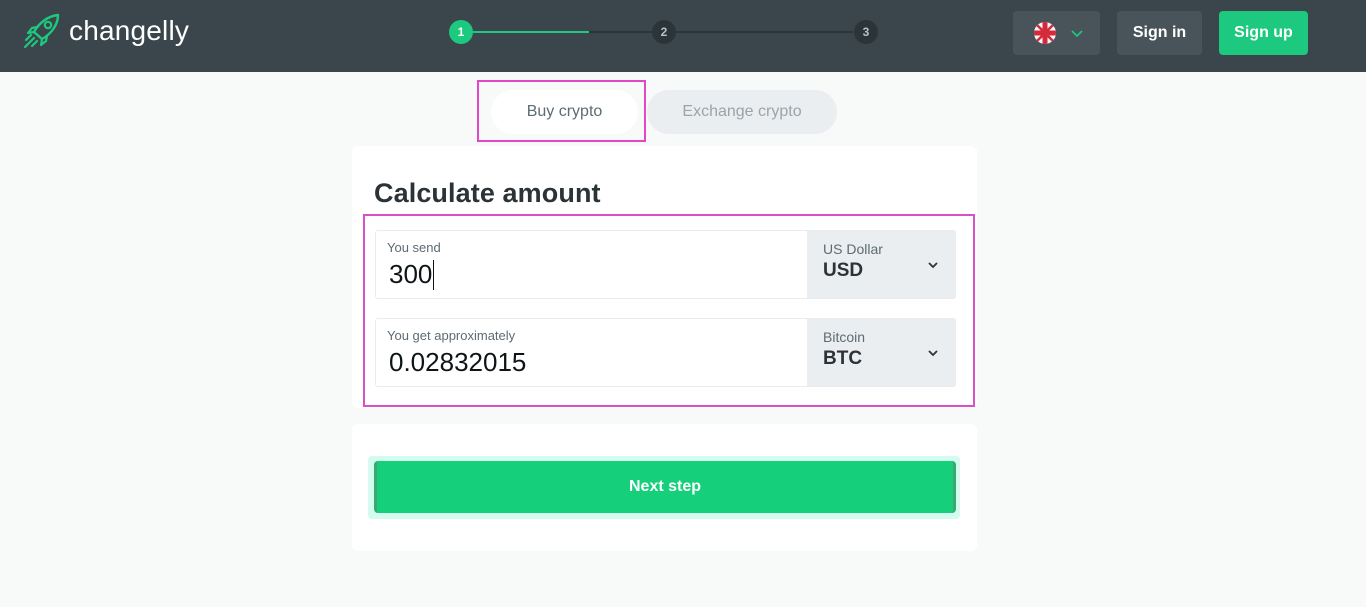 This screenshot has width=1366, height=607. I want to click on brand-name: changelly, so click(129, 30).